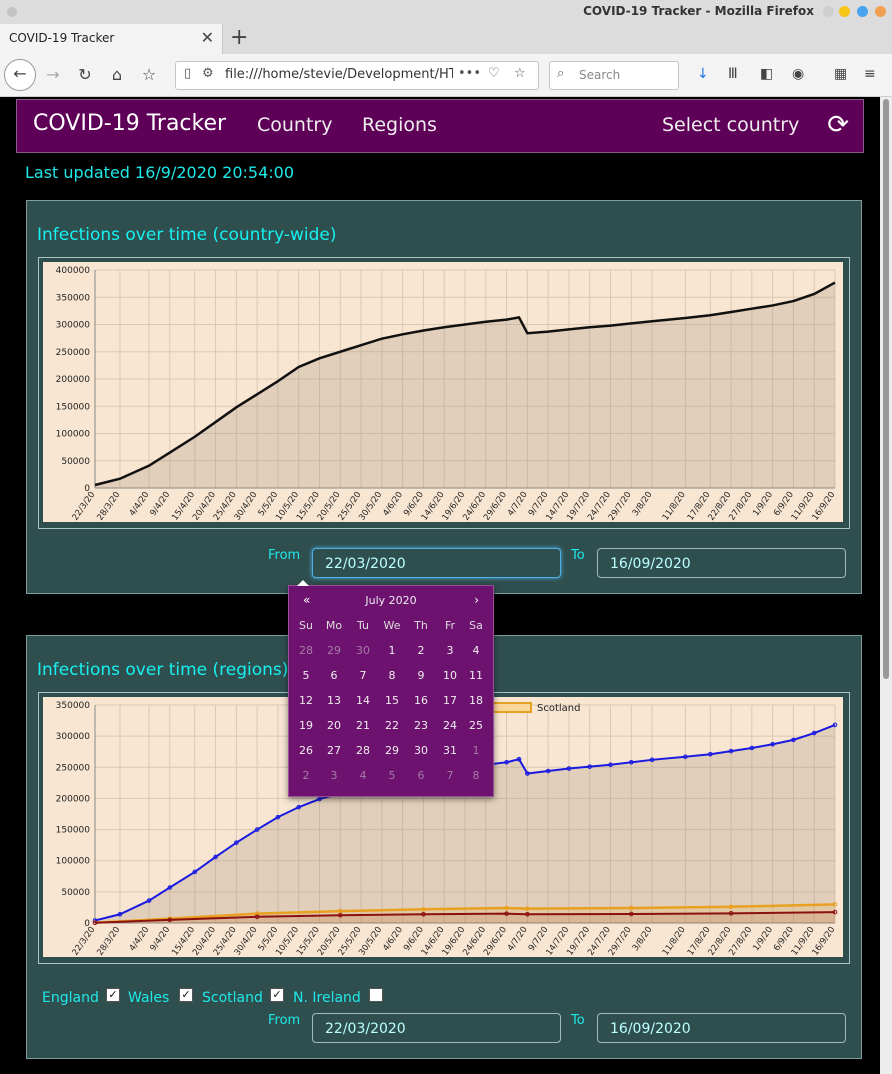 This screenshot has width=892, height=1074. What do you see at coordinates (239, 37) in the screenshot?
I see `new-tab-icon: +` at bounding box center [239, 37].